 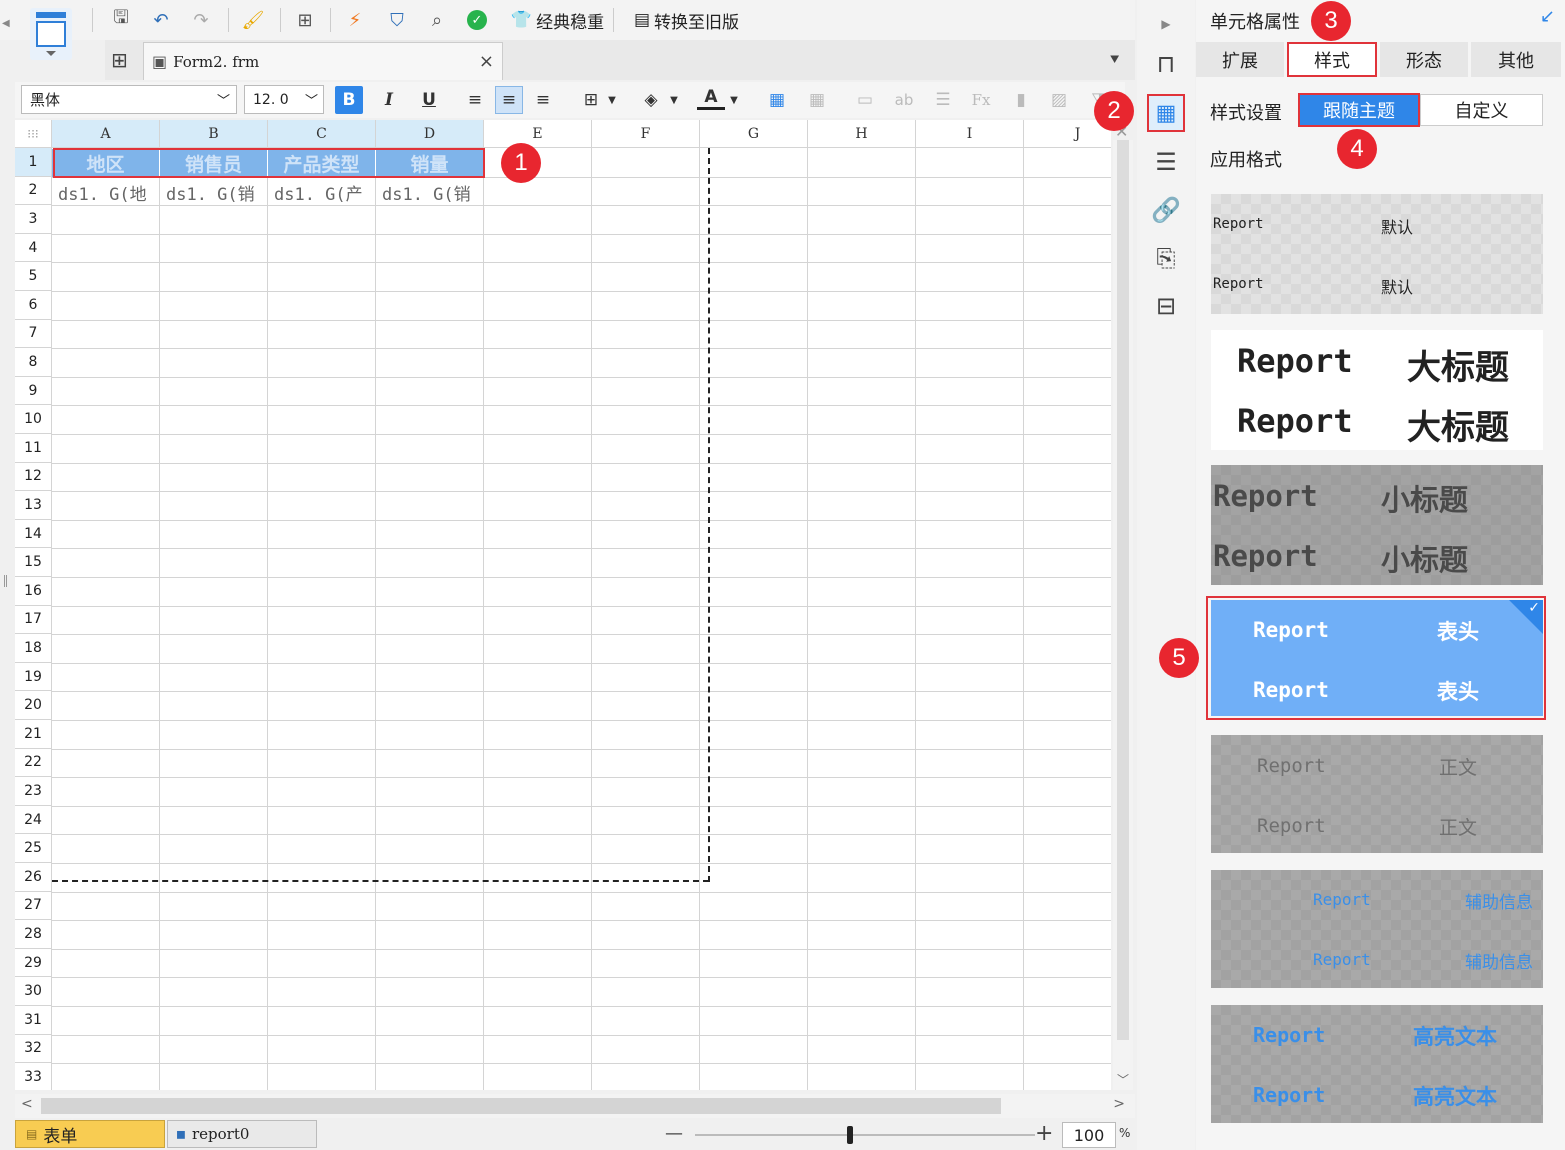 What do you see at coordinates (33, 963) in the screenshot?
I see `row-header-29: 29` at bounding box center [33, 963].